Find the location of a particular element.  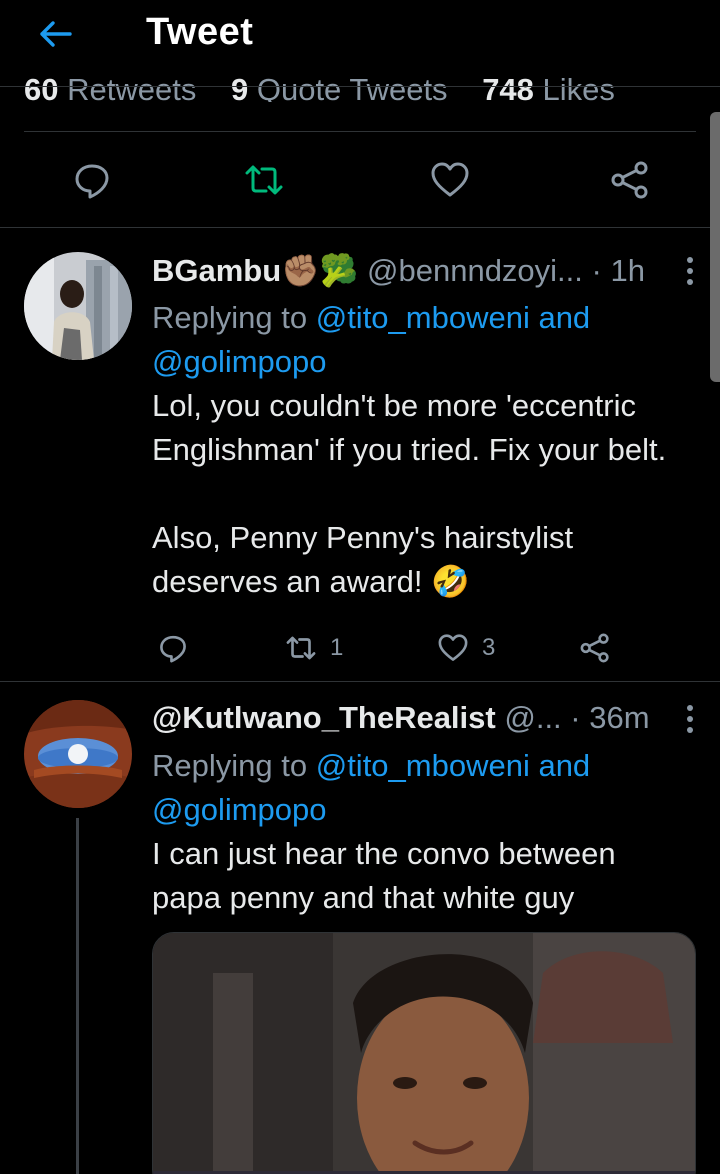

tweet-meta: @Kutlwano_TheRealist @... · 36m is located at coordinates (426, 722).